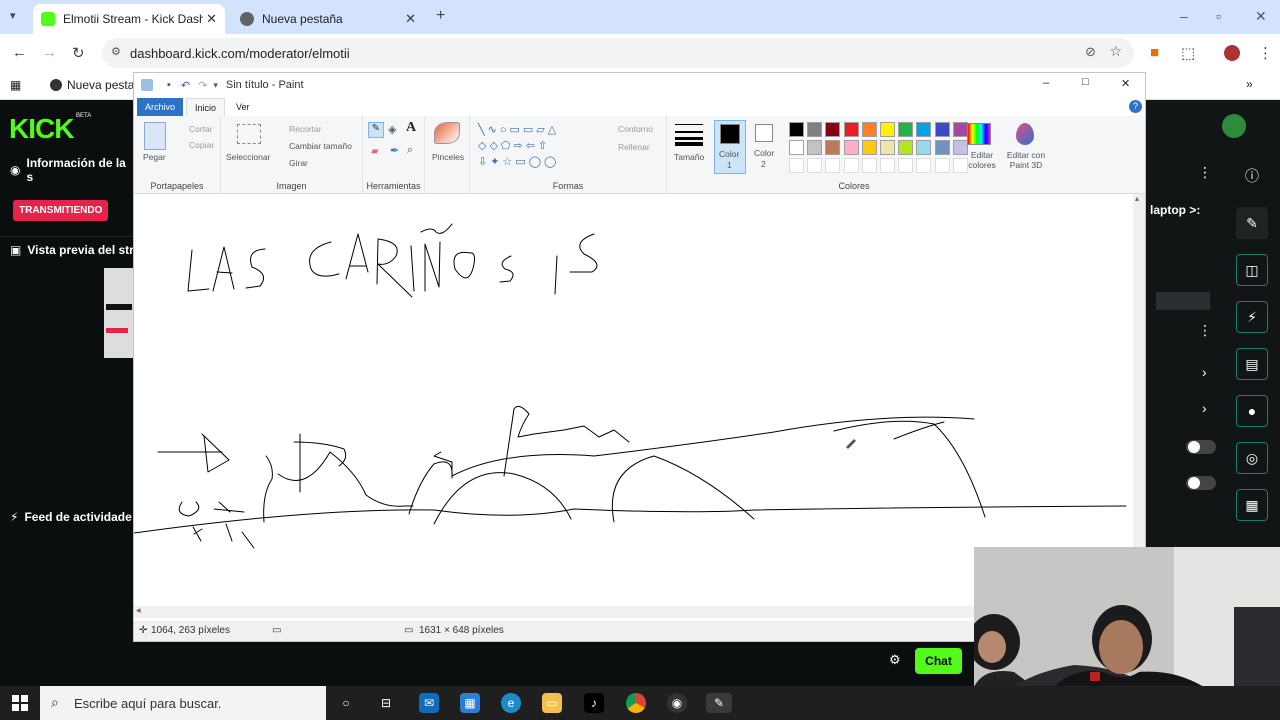  I want to click on site-info-icon: ⚙, so click(116, 51).